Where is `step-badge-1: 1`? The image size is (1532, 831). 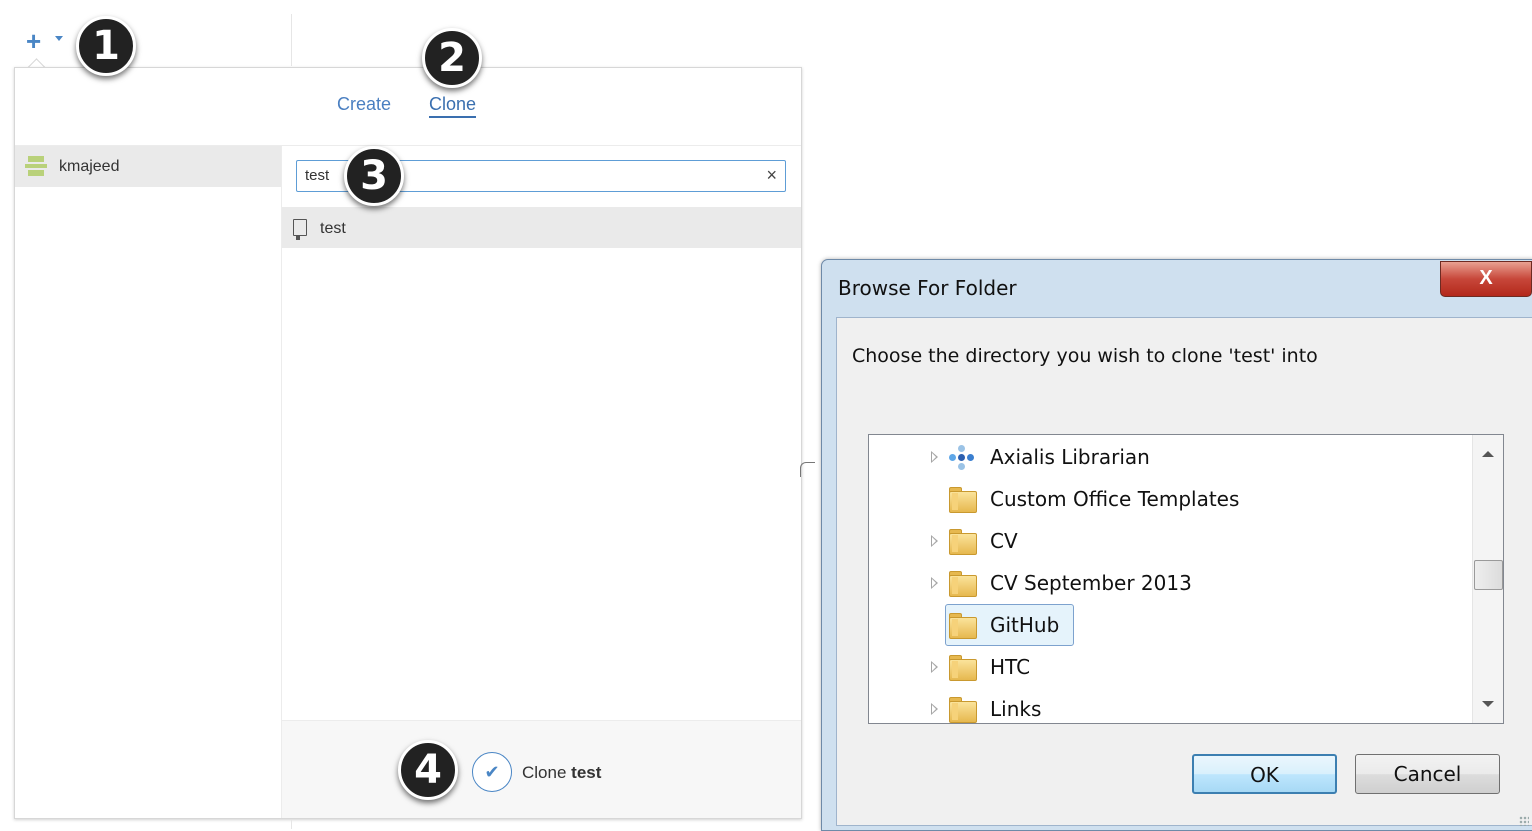
step-badge-1: 1 is located at coordinates (106, 46).